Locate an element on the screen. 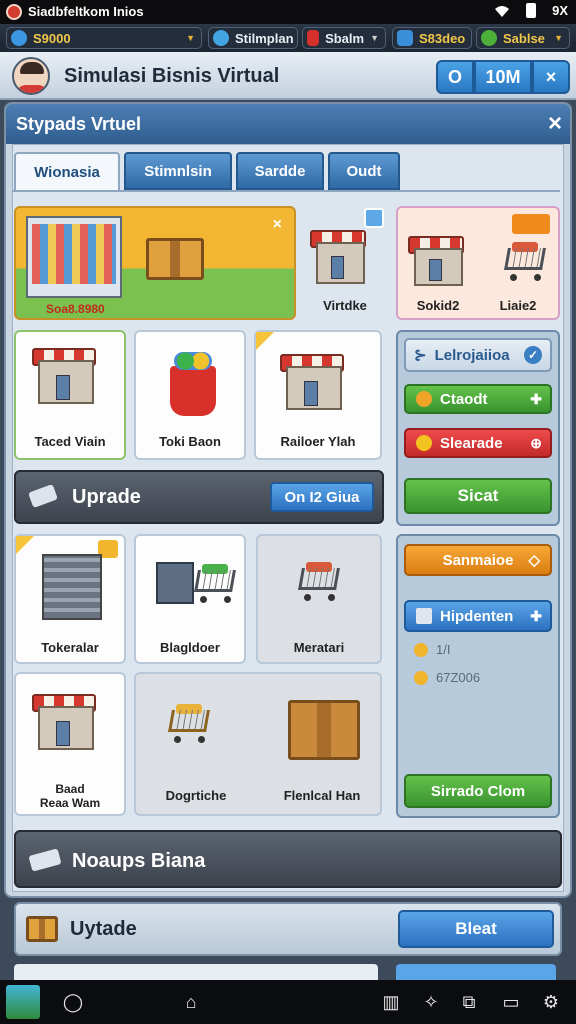  panel-title: Stypads Vrtuel is located at coordinates (79, 124).